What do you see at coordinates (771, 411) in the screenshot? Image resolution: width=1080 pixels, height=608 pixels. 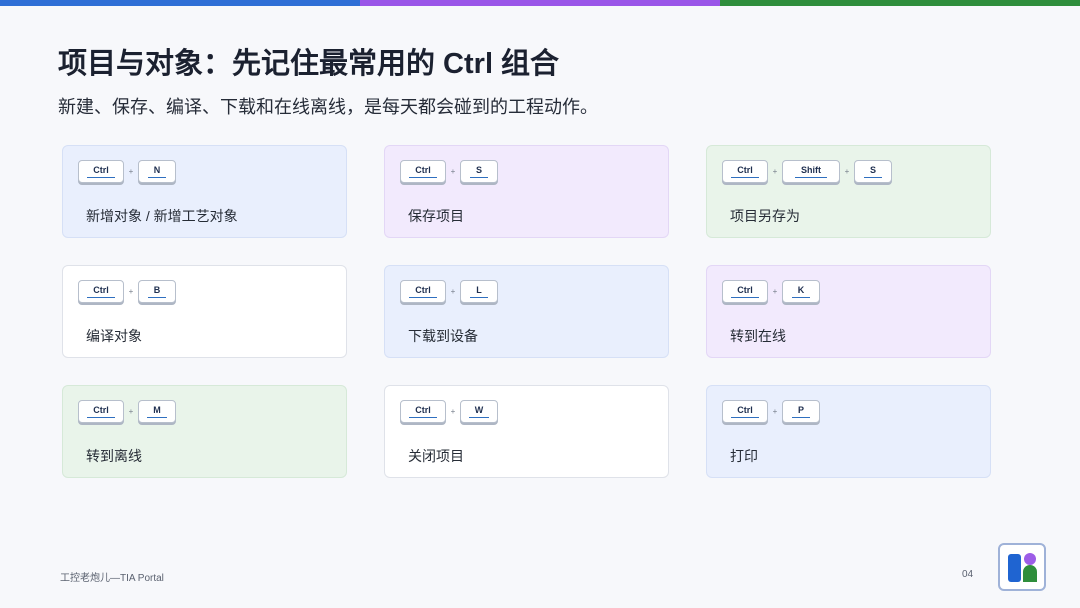 I see `key-combo: Ctrl + P` at bounding box center [771, 411].